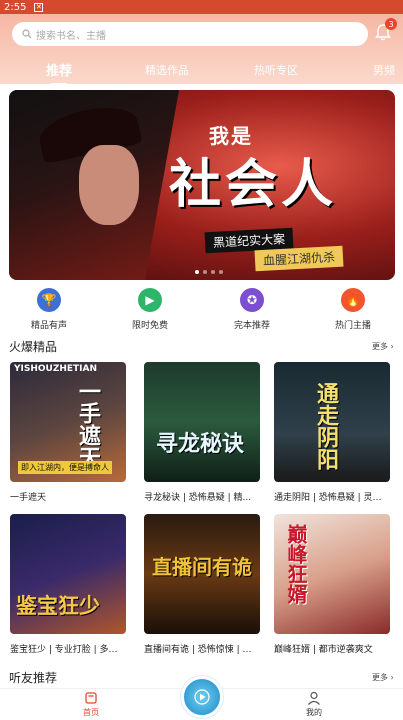 The image size is (403, 720). What do you see at coordinates (68, 422) in the screenshot?
I see `book-cover: YISHOUZHETIAN 一手遮天 即入江湖内，便是搏命人` at bounding box center [68, 422].